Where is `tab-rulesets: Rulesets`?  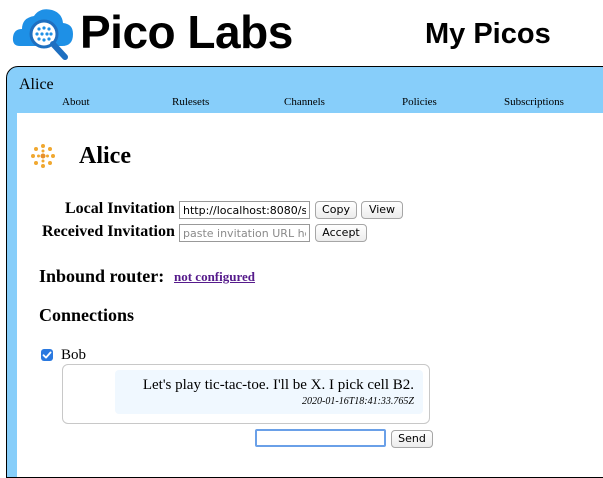
tab-rulesets: Rulesets is located at coordinates (190, 102).